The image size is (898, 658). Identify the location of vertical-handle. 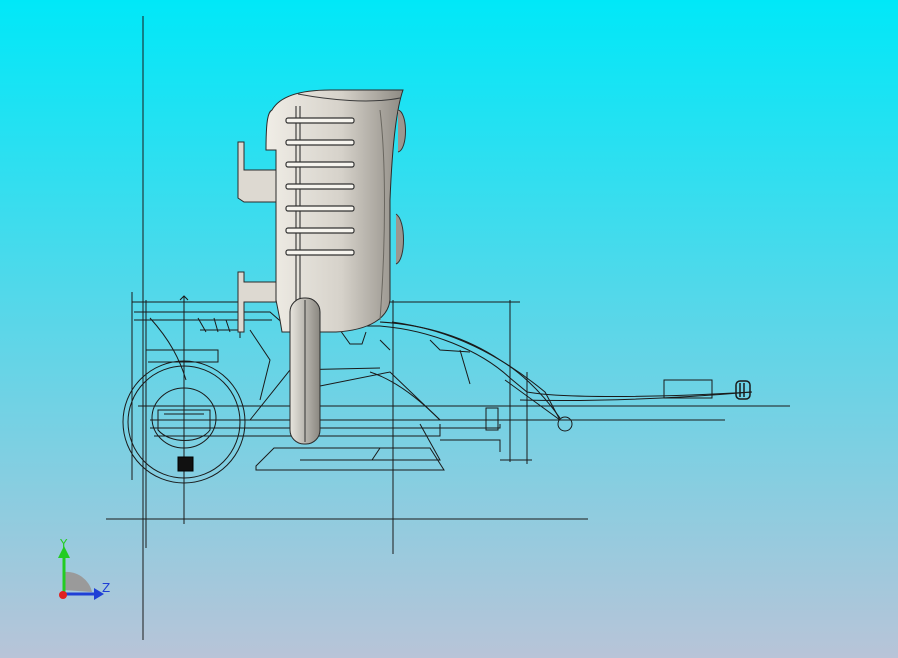
(305, 371).